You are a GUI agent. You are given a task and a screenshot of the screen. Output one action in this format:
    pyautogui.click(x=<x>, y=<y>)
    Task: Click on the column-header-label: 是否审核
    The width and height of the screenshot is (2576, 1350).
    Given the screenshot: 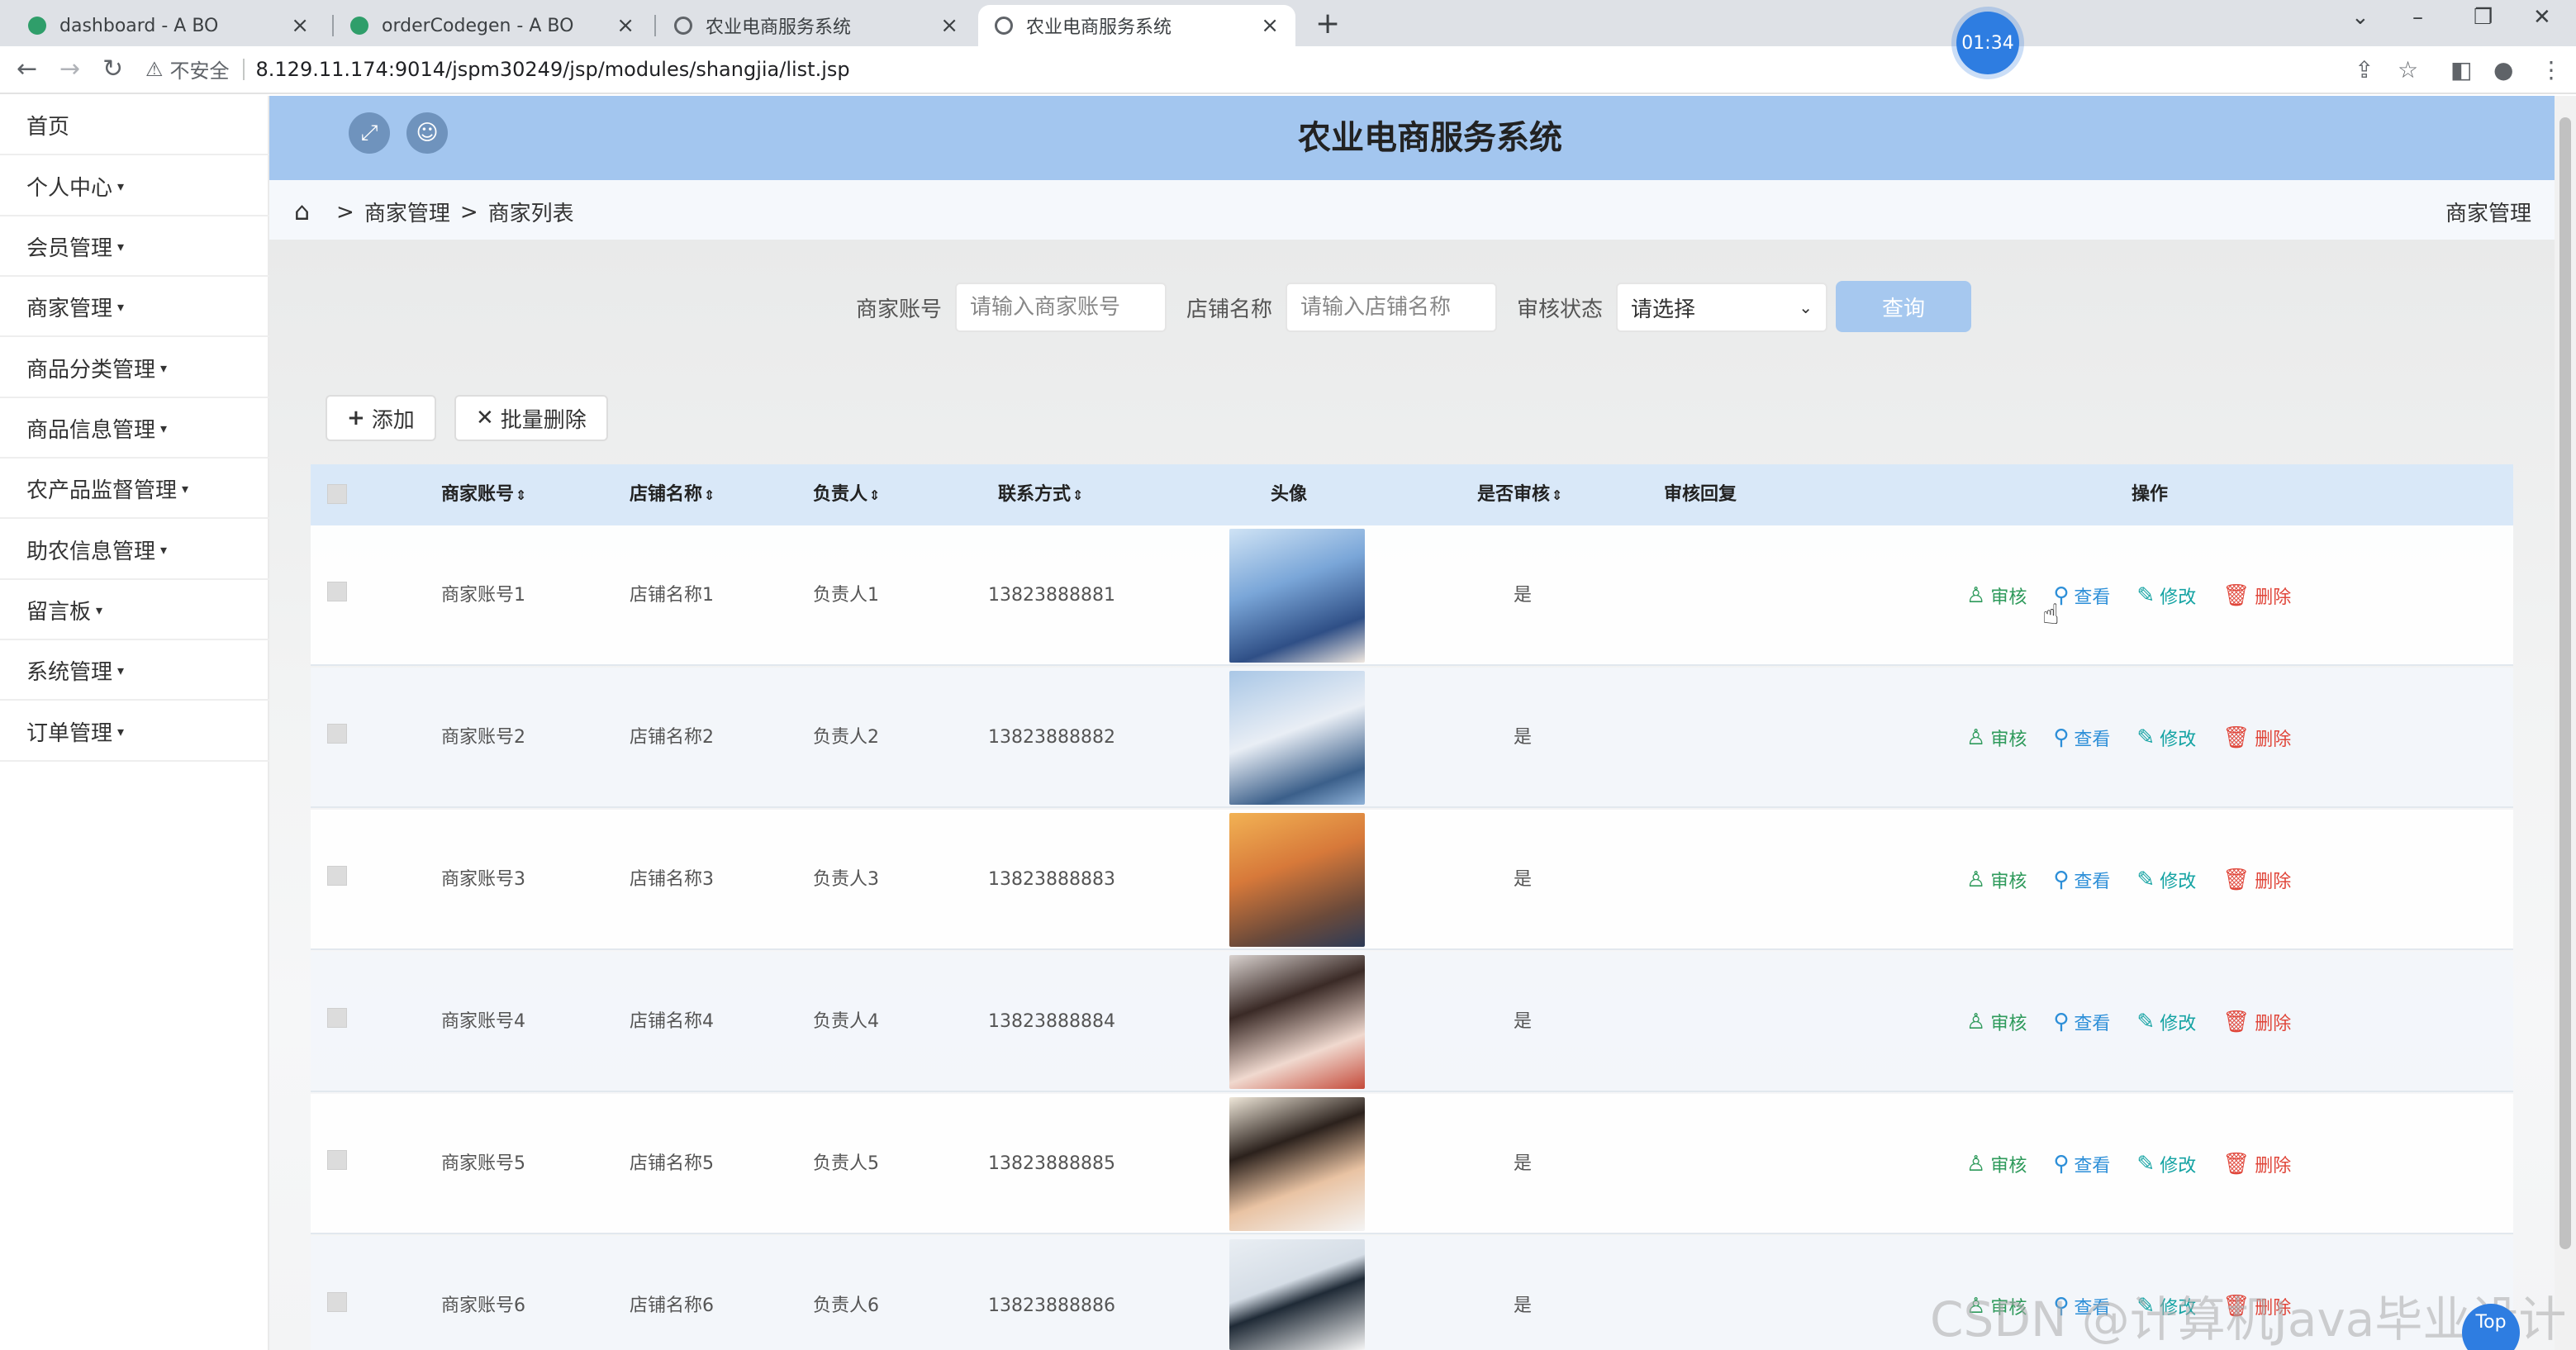 What is the action you would take?
    pyautogui.click(x=1514, y=495)
    